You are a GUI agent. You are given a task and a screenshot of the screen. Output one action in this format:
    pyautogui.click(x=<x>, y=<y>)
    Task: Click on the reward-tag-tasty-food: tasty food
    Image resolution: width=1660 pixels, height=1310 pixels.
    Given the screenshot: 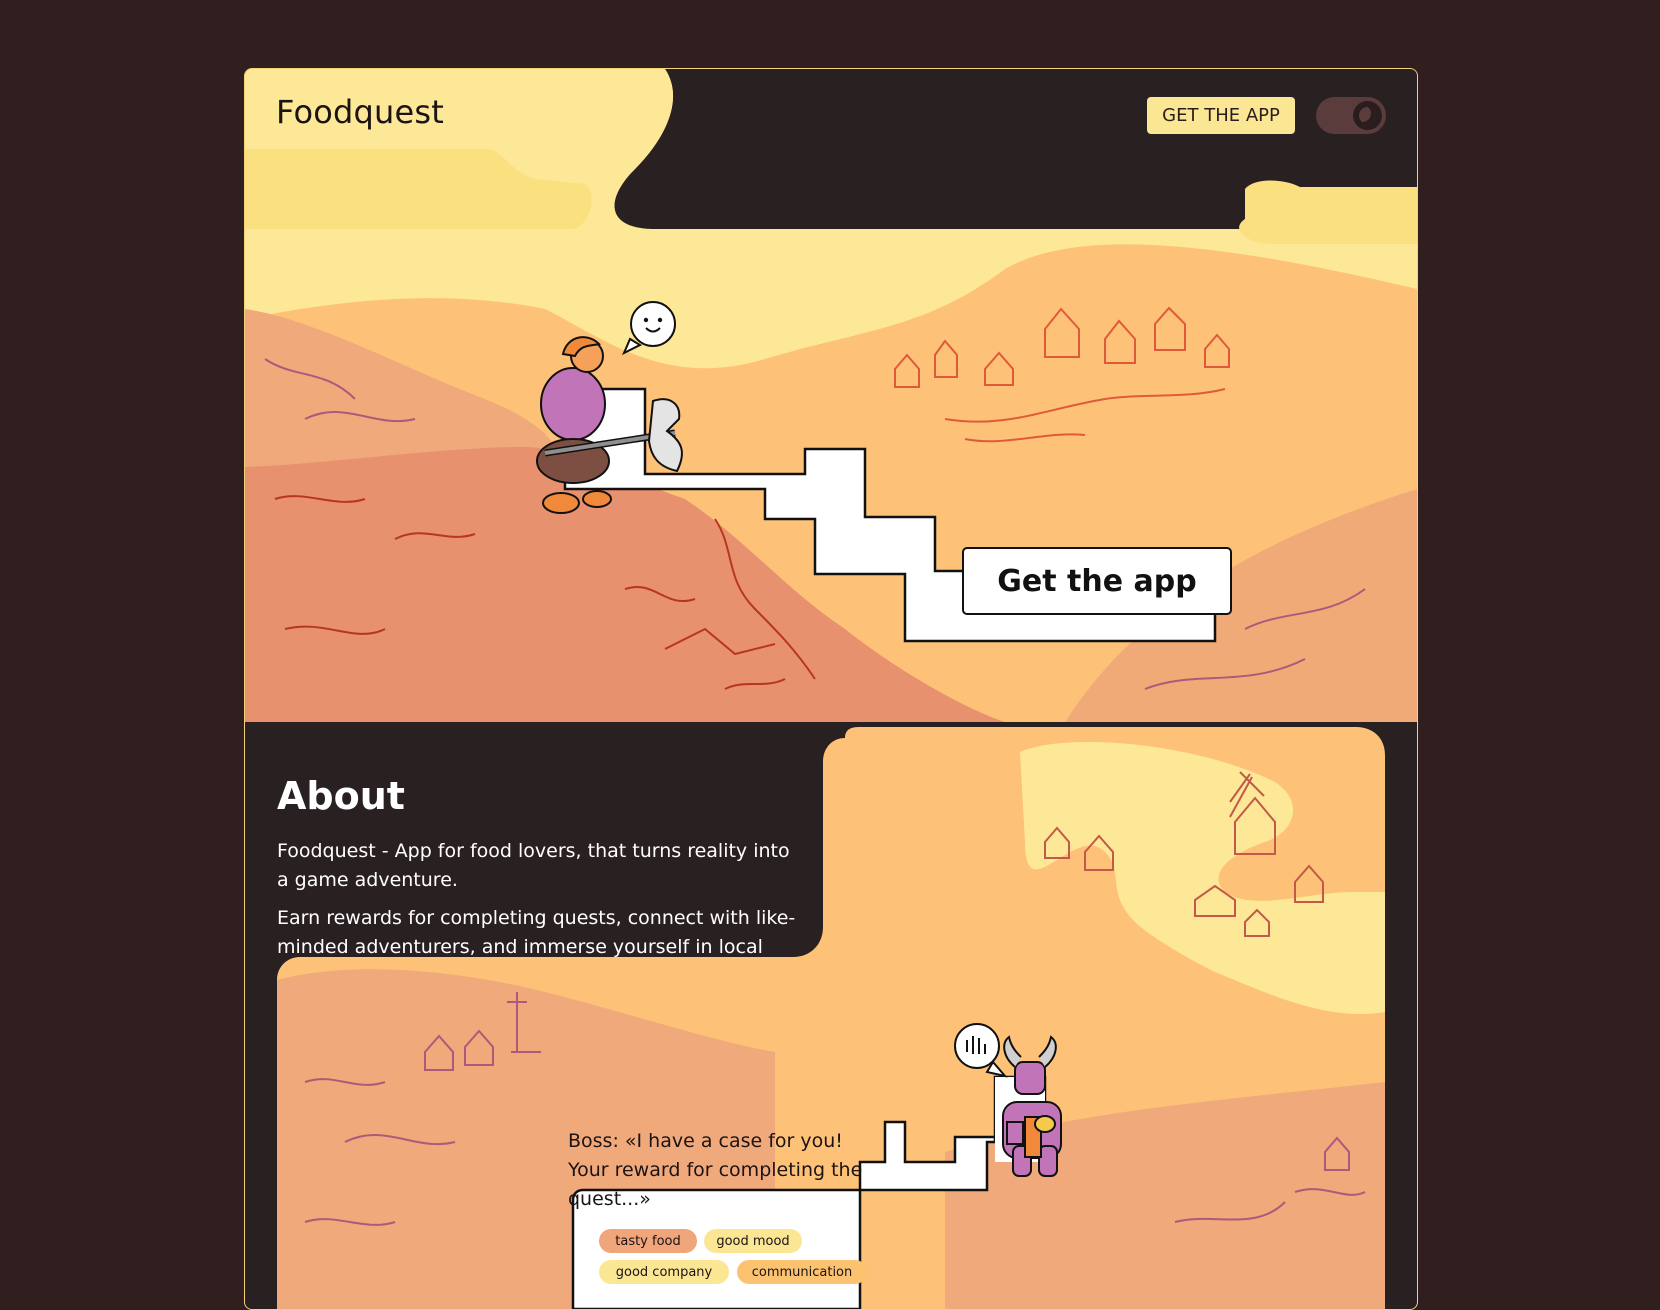 What is the action you would take?
    pyautogui.click(x=648, y=1241)
    